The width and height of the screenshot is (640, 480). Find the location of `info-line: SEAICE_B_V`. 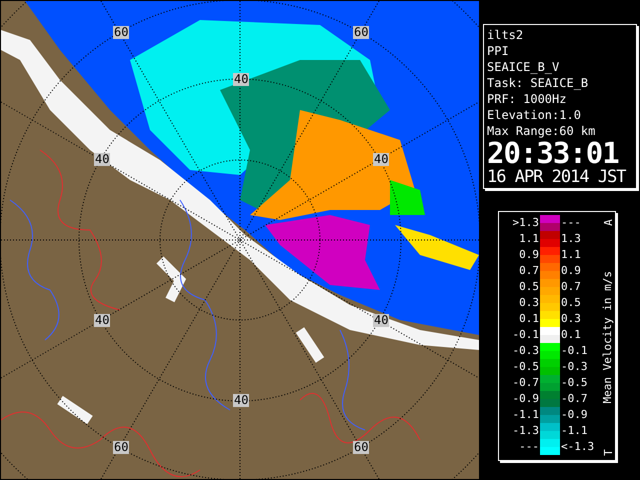

info-line: SEAICE_B_V is located at coordinates (523, 67).